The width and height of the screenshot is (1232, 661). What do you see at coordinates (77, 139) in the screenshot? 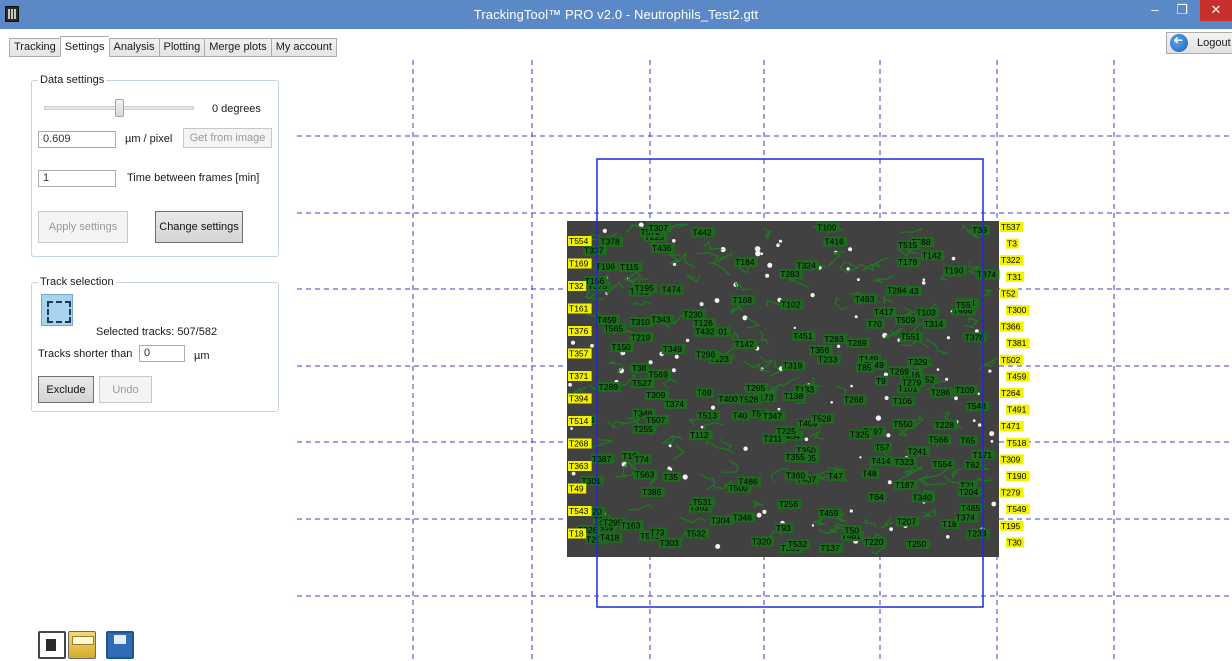
I see `um-per-pixel-input: 0.609` at bounding box center [77, 139].